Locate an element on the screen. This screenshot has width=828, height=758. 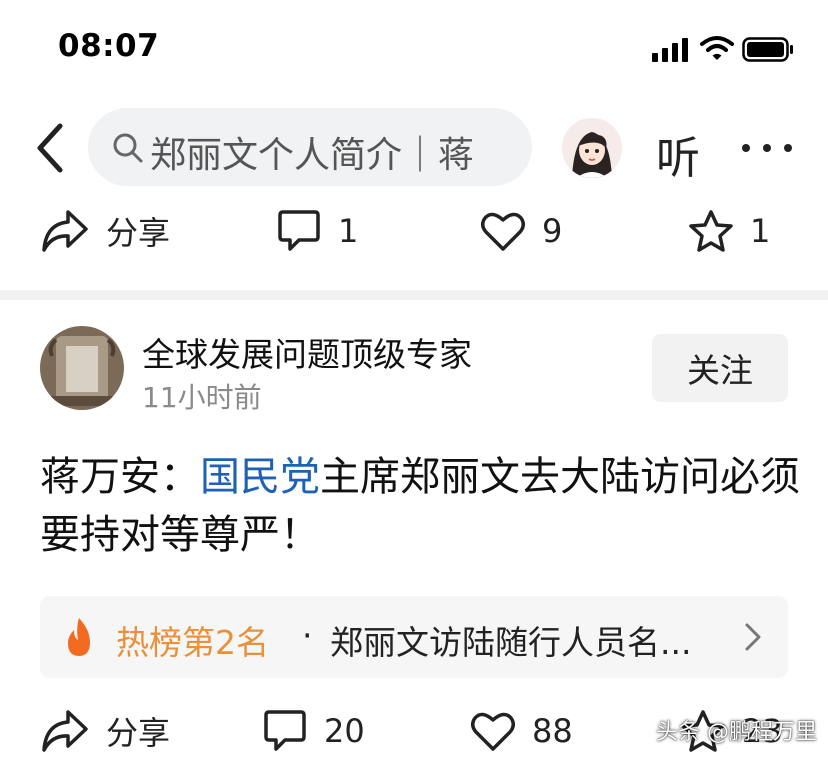
watermark: 头条 @鹏程万里 is located at coordinates (736, 732).